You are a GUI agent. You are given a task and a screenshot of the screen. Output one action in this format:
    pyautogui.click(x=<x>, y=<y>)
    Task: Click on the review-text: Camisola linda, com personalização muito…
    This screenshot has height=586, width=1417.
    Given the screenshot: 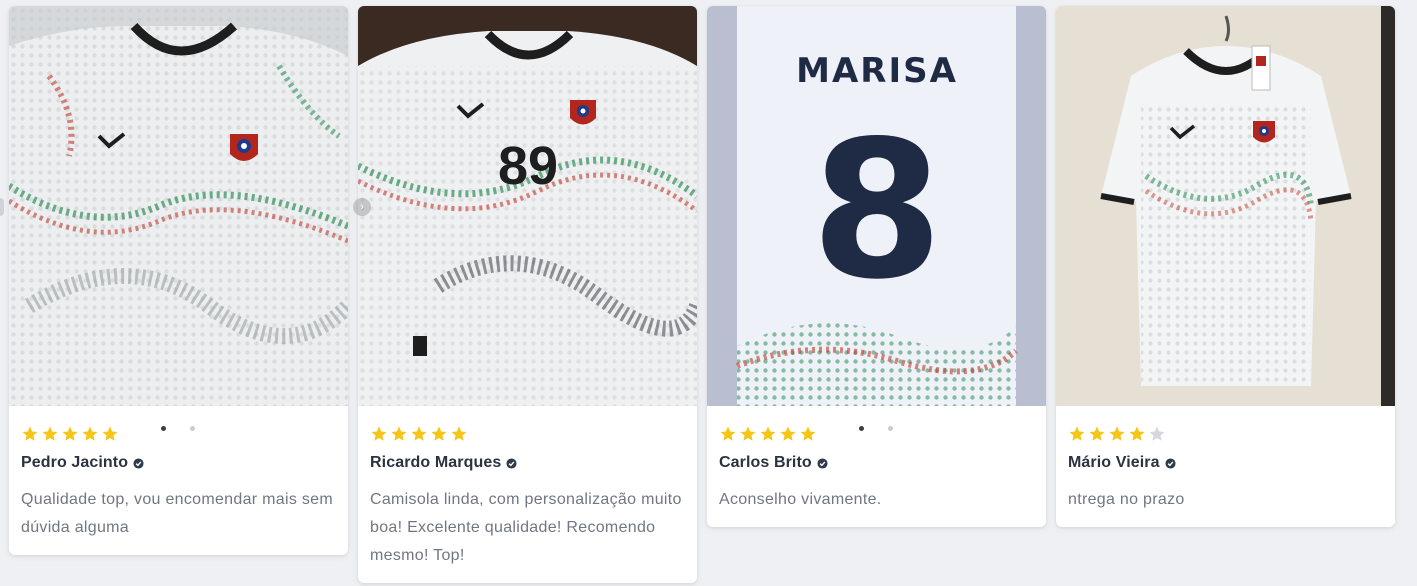 What is the action you would take?
    pyautogui.click(x=526, y=527)
    